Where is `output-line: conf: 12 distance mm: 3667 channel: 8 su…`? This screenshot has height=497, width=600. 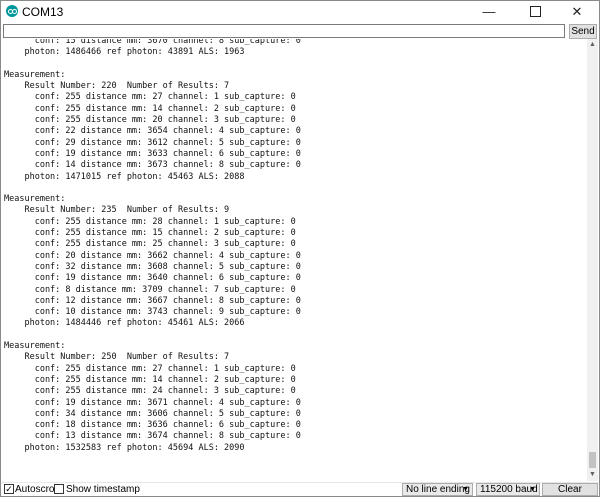 output-line: conf: 12 distance mm: 3667 channel: 8 su… is located at coordinates (152, 300).